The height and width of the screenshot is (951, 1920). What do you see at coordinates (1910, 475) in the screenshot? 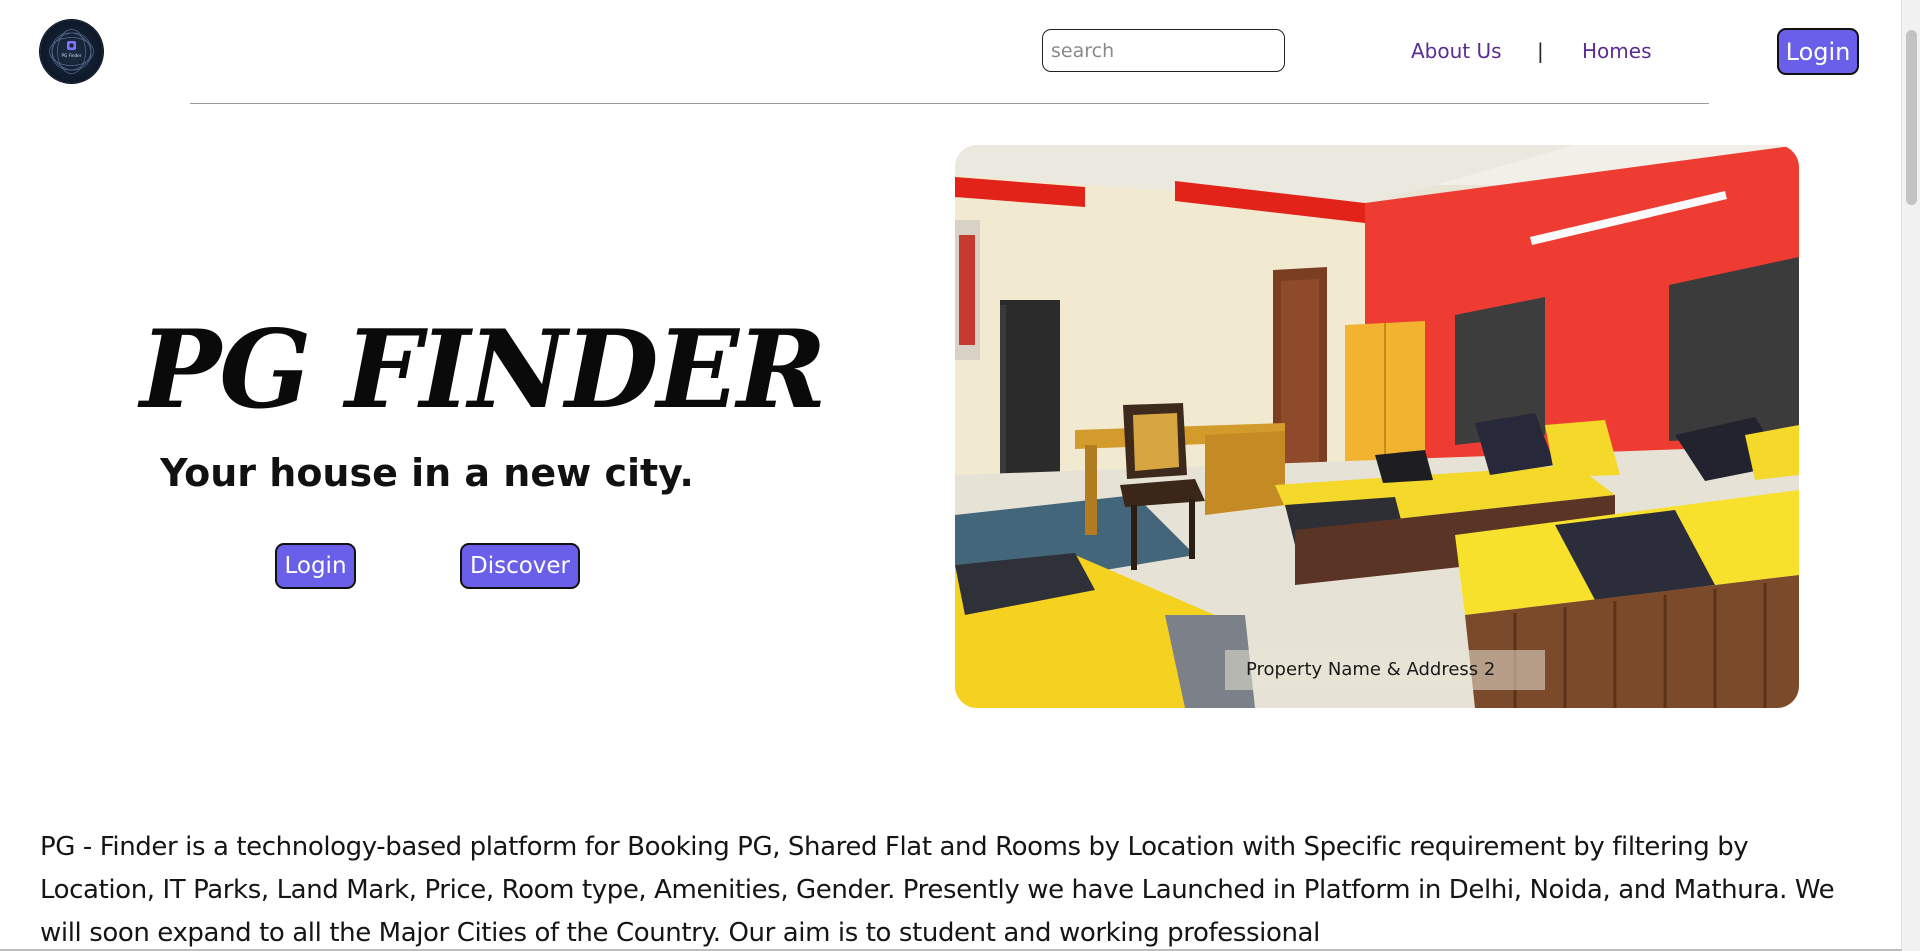
I see `page-scrollbar` at bounding box center [1910, 475].